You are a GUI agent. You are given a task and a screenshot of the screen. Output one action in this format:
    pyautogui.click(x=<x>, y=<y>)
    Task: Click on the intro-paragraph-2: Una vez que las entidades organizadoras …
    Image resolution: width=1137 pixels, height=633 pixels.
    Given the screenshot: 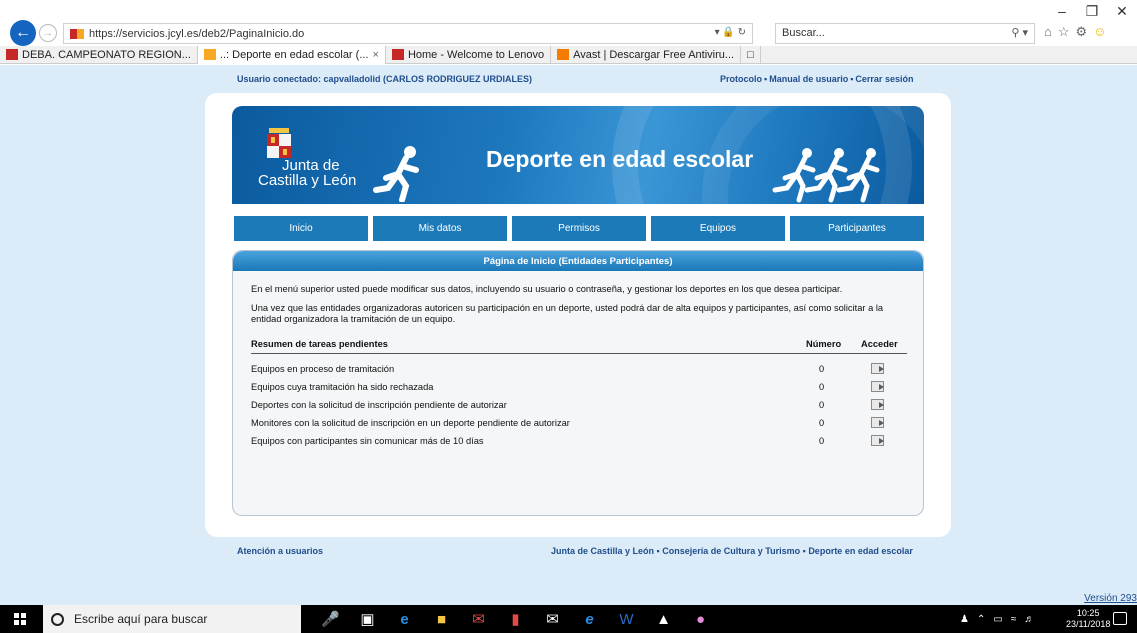 What is the action you would take?
    pyautogui.click(x=567, y=313)
    